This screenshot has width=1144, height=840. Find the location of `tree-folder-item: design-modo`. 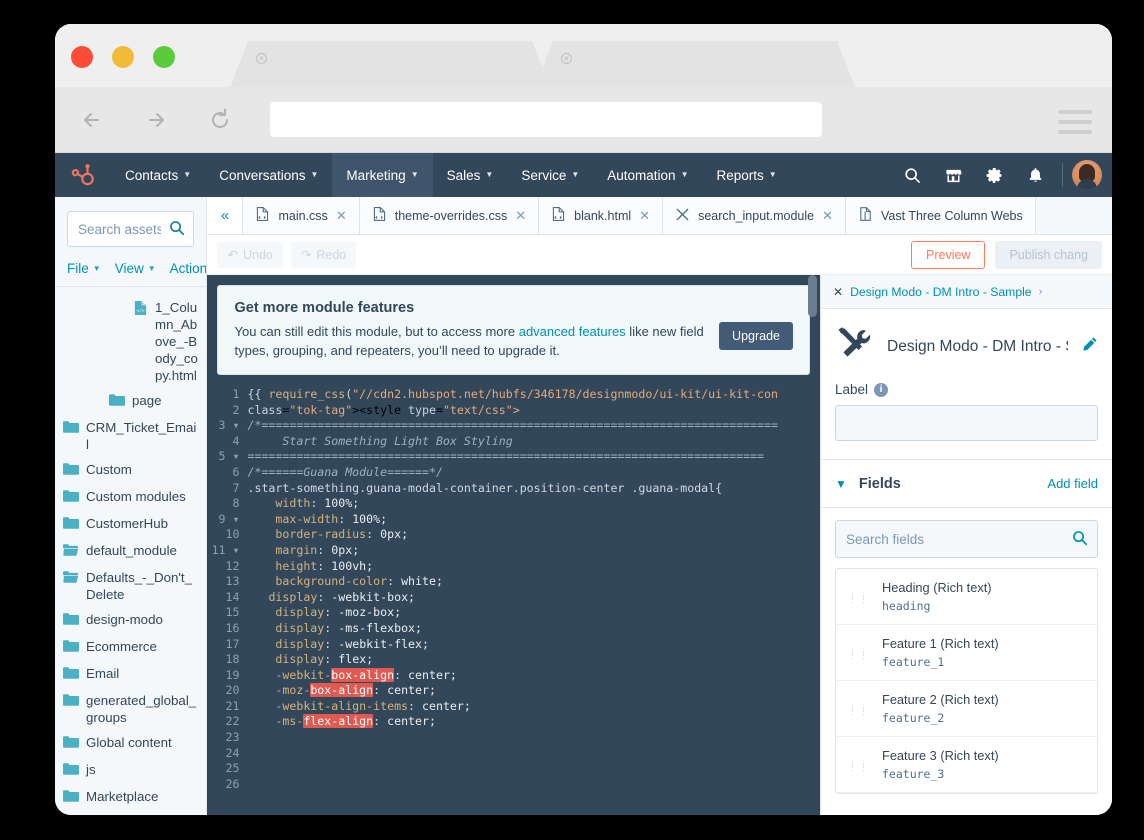

tree-folder-item: design-modo is located at coordinates (130, 620).